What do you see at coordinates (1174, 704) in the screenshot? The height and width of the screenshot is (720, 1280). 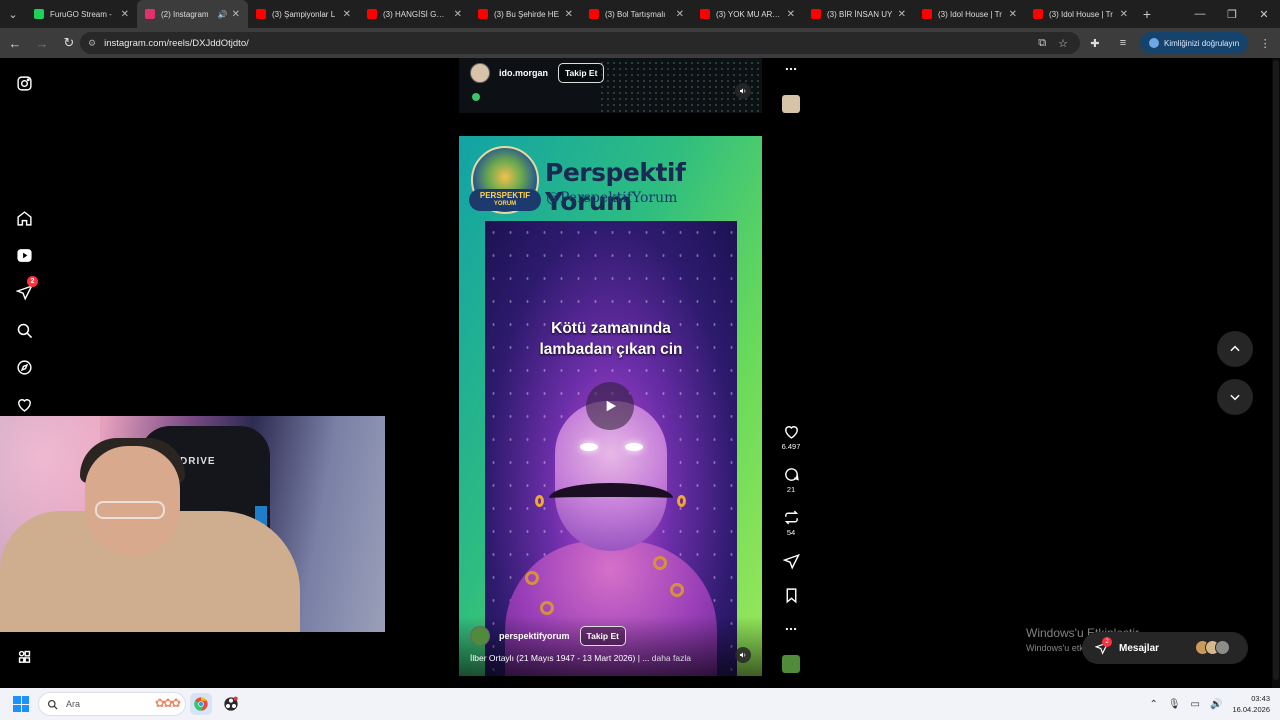 I see `microphone-icon: 🎙` at bounding box center [1174, 704].